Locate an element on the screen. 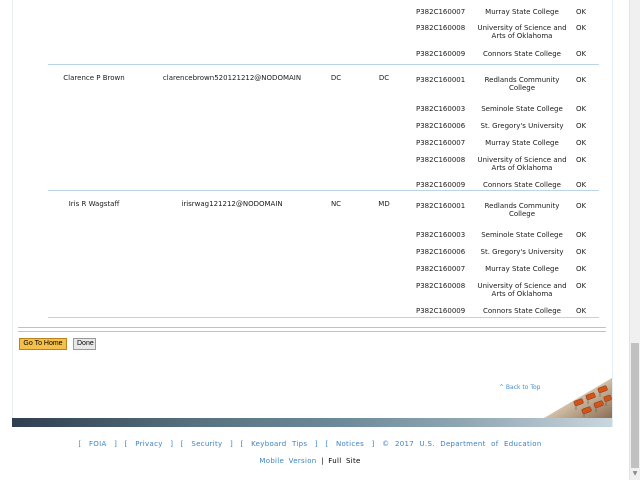  content-right-border is located at coordinates (612, 213).